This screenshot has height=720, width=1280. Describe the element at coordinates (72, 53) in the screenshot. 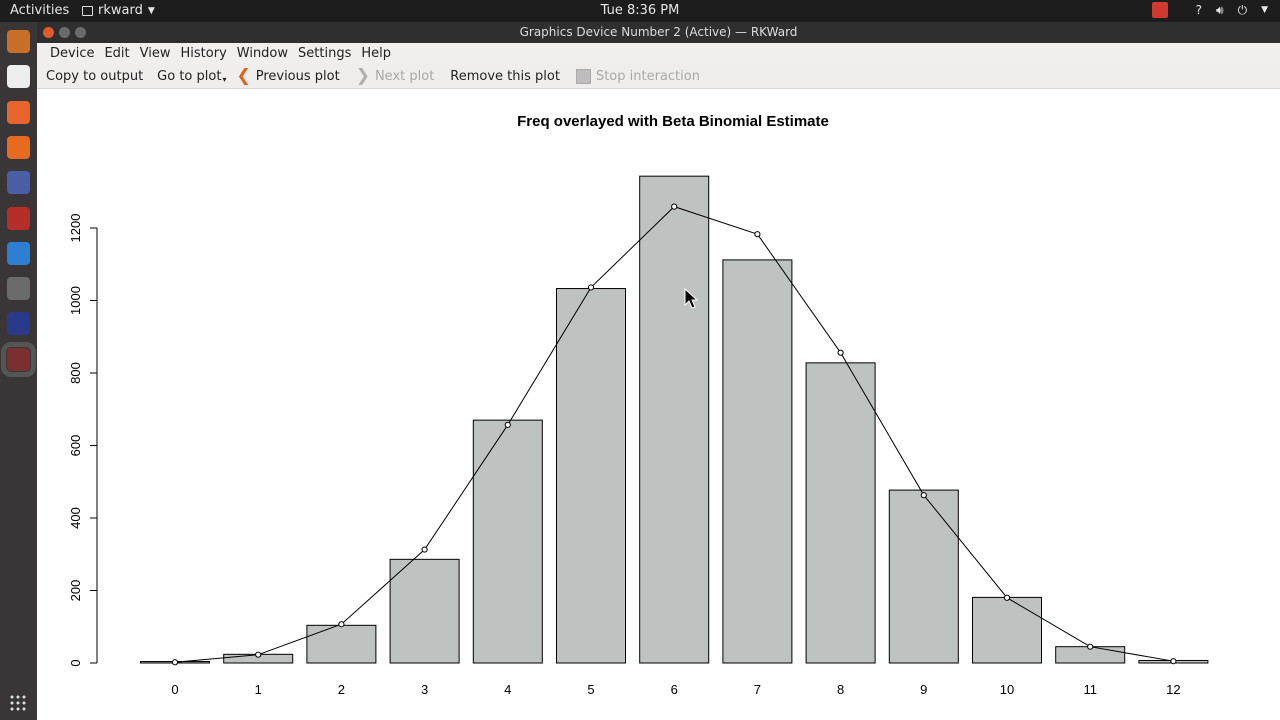

I see `menu-device: Device` at that location.